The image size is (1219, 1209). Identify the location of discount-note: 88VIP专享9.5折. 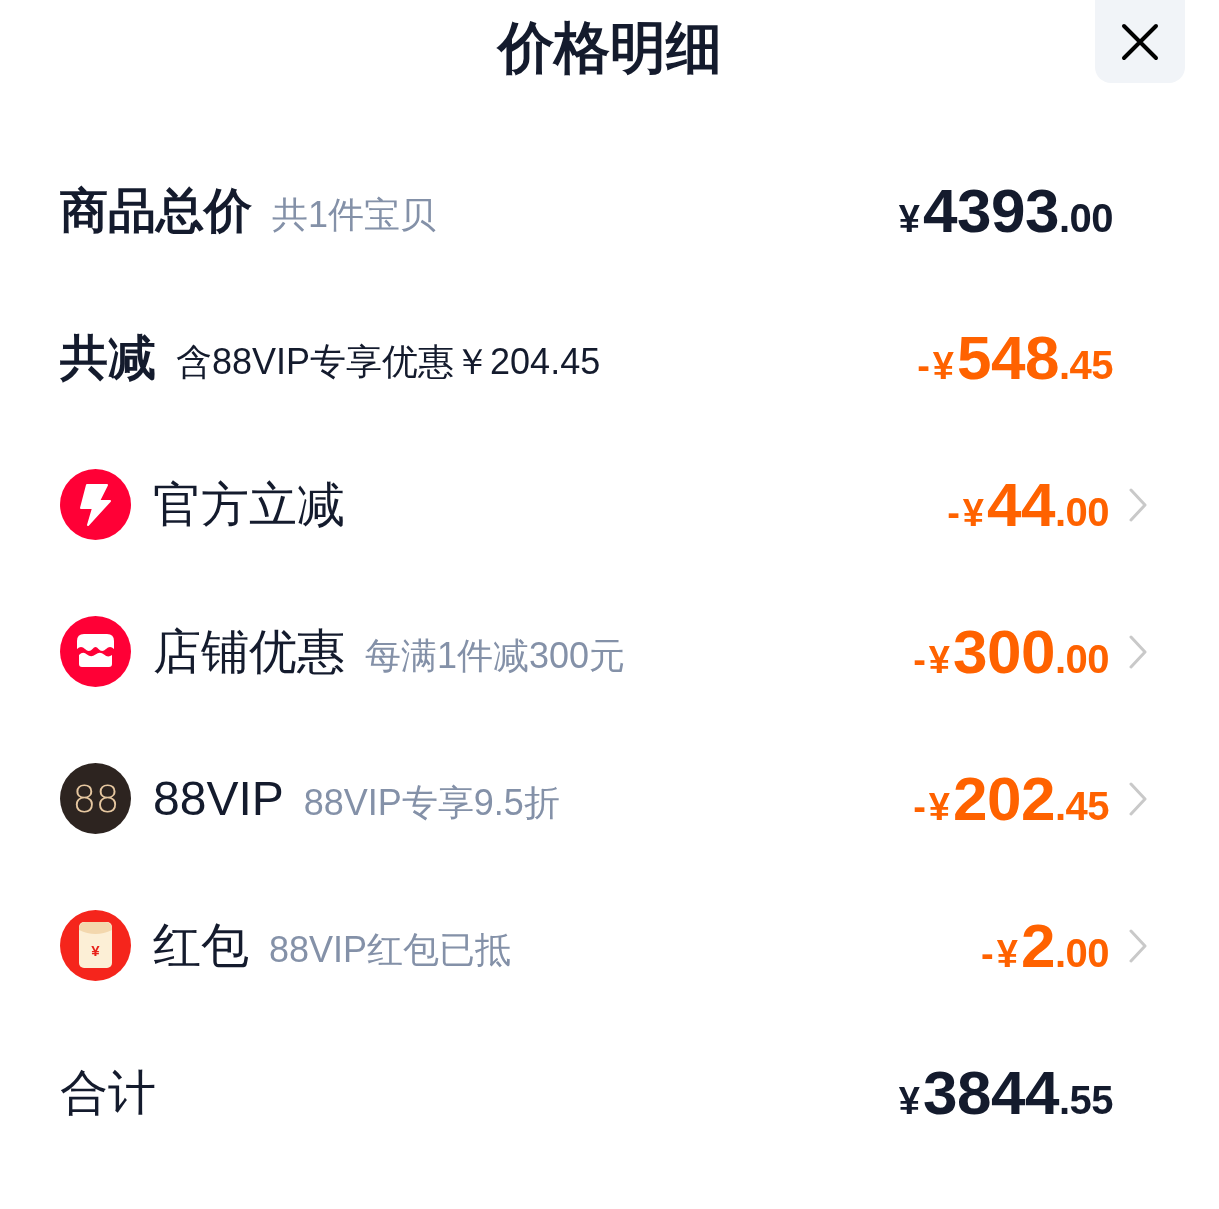
(431, 802).